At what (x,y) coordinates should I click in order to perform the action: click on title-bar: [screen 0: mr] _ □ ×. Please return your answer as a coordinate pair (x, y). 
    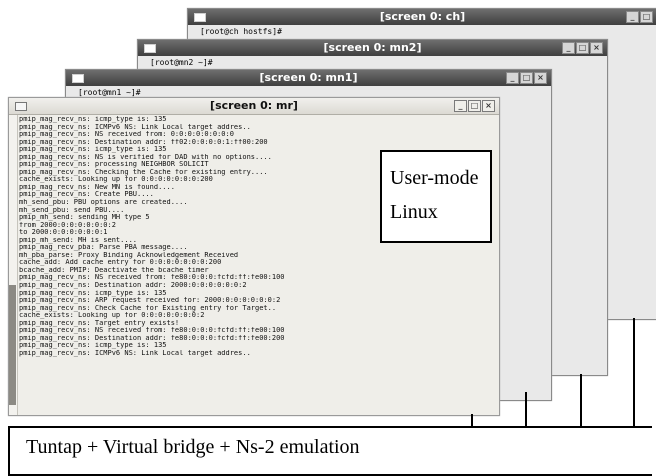
    Looking at the image, I should click on (254, 106).